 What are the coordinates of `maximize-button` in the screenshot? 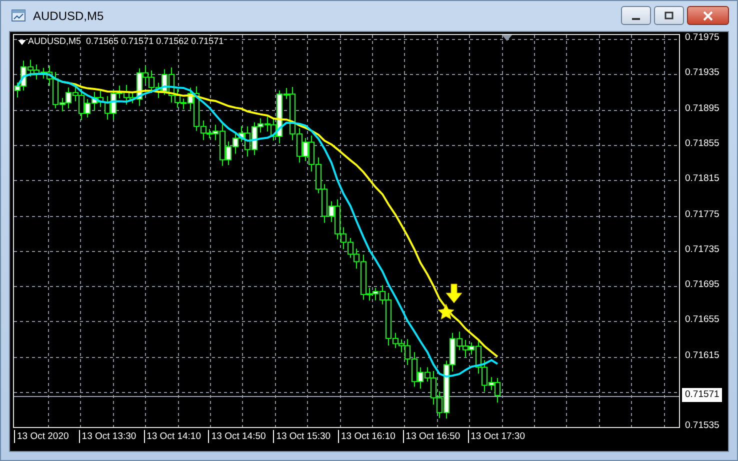 It's located at (669, 15).